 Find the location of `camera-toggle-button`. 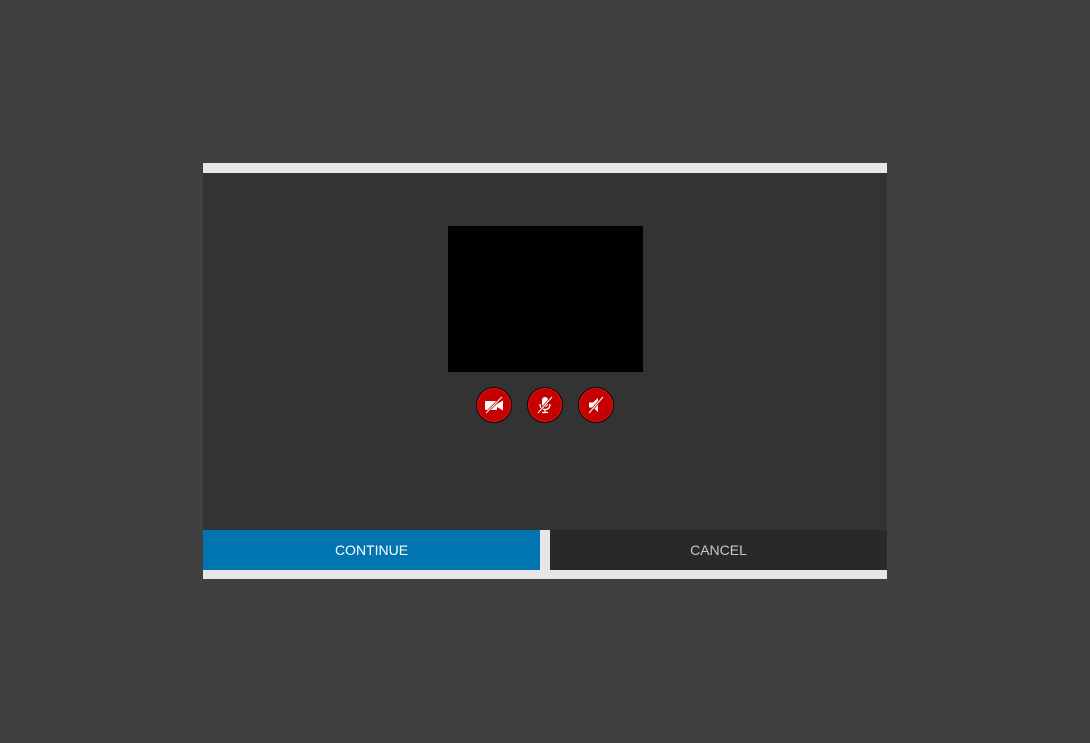

camera-toggle-button is located at coordinates (494, 405).